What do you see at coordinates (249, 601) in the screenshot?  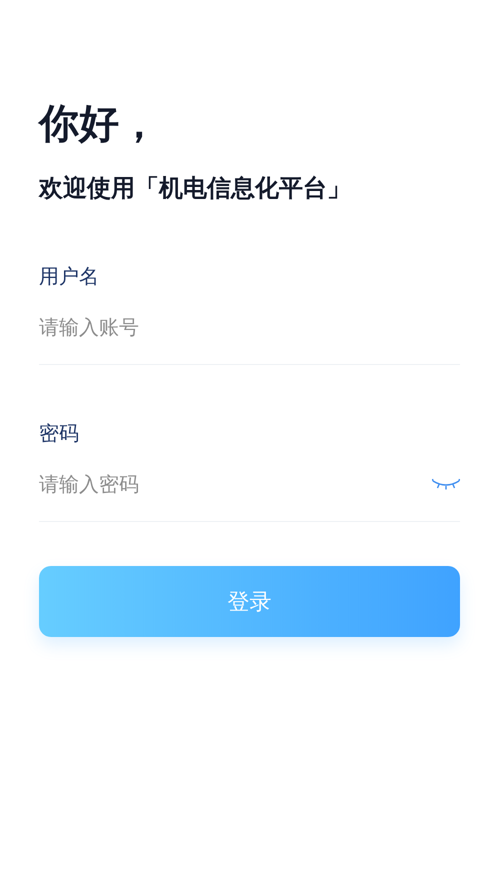 I see `login-button: 登录` at bounding box center [249, 601].